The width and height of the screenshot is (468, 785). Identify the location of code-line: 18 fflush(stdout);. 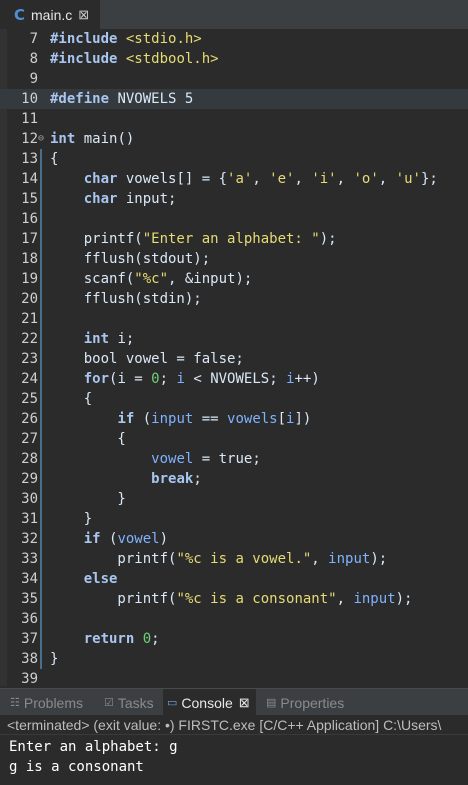
(234, 259).